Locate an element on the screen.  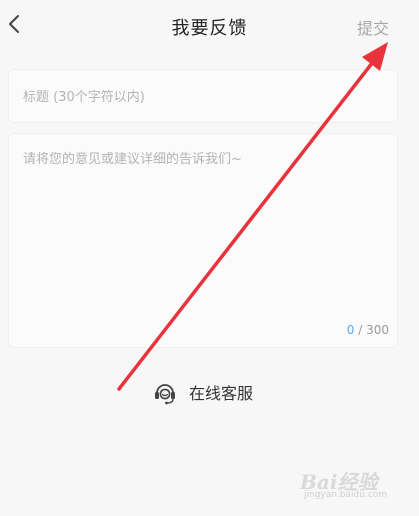
title-field-card is located at coordinates (203, 96).